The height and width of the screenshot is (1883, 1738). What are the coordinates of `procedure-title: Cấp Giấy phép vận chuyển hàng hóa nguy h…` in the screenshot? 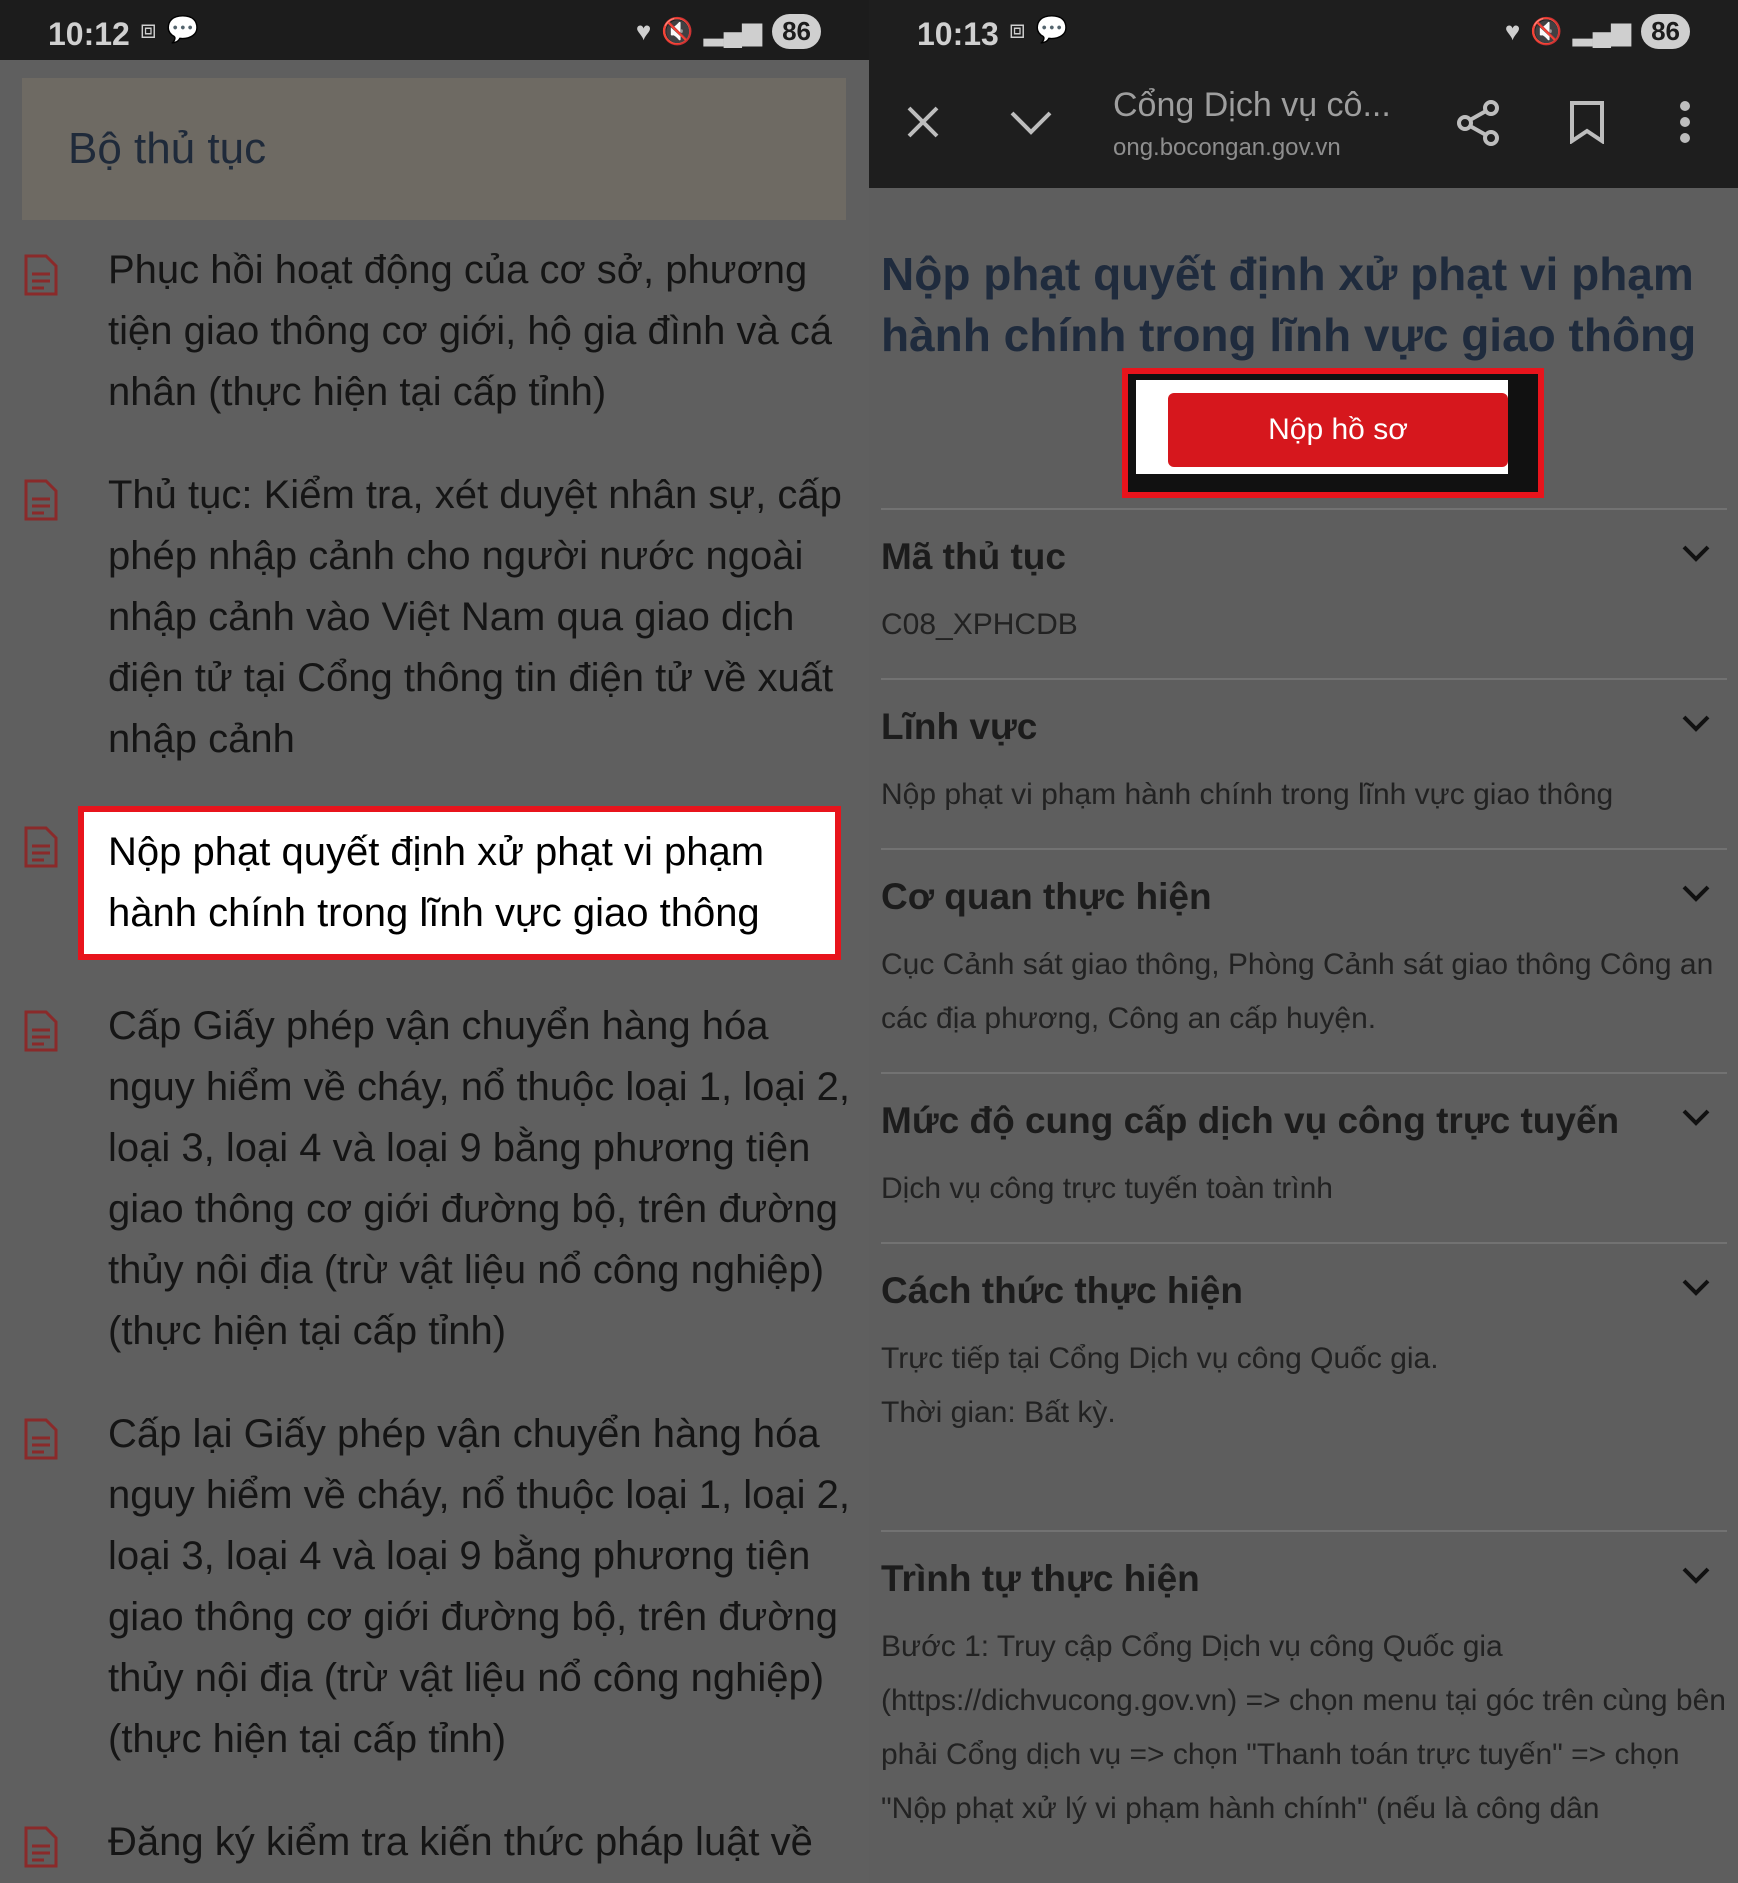 It's located at (479, 1178).